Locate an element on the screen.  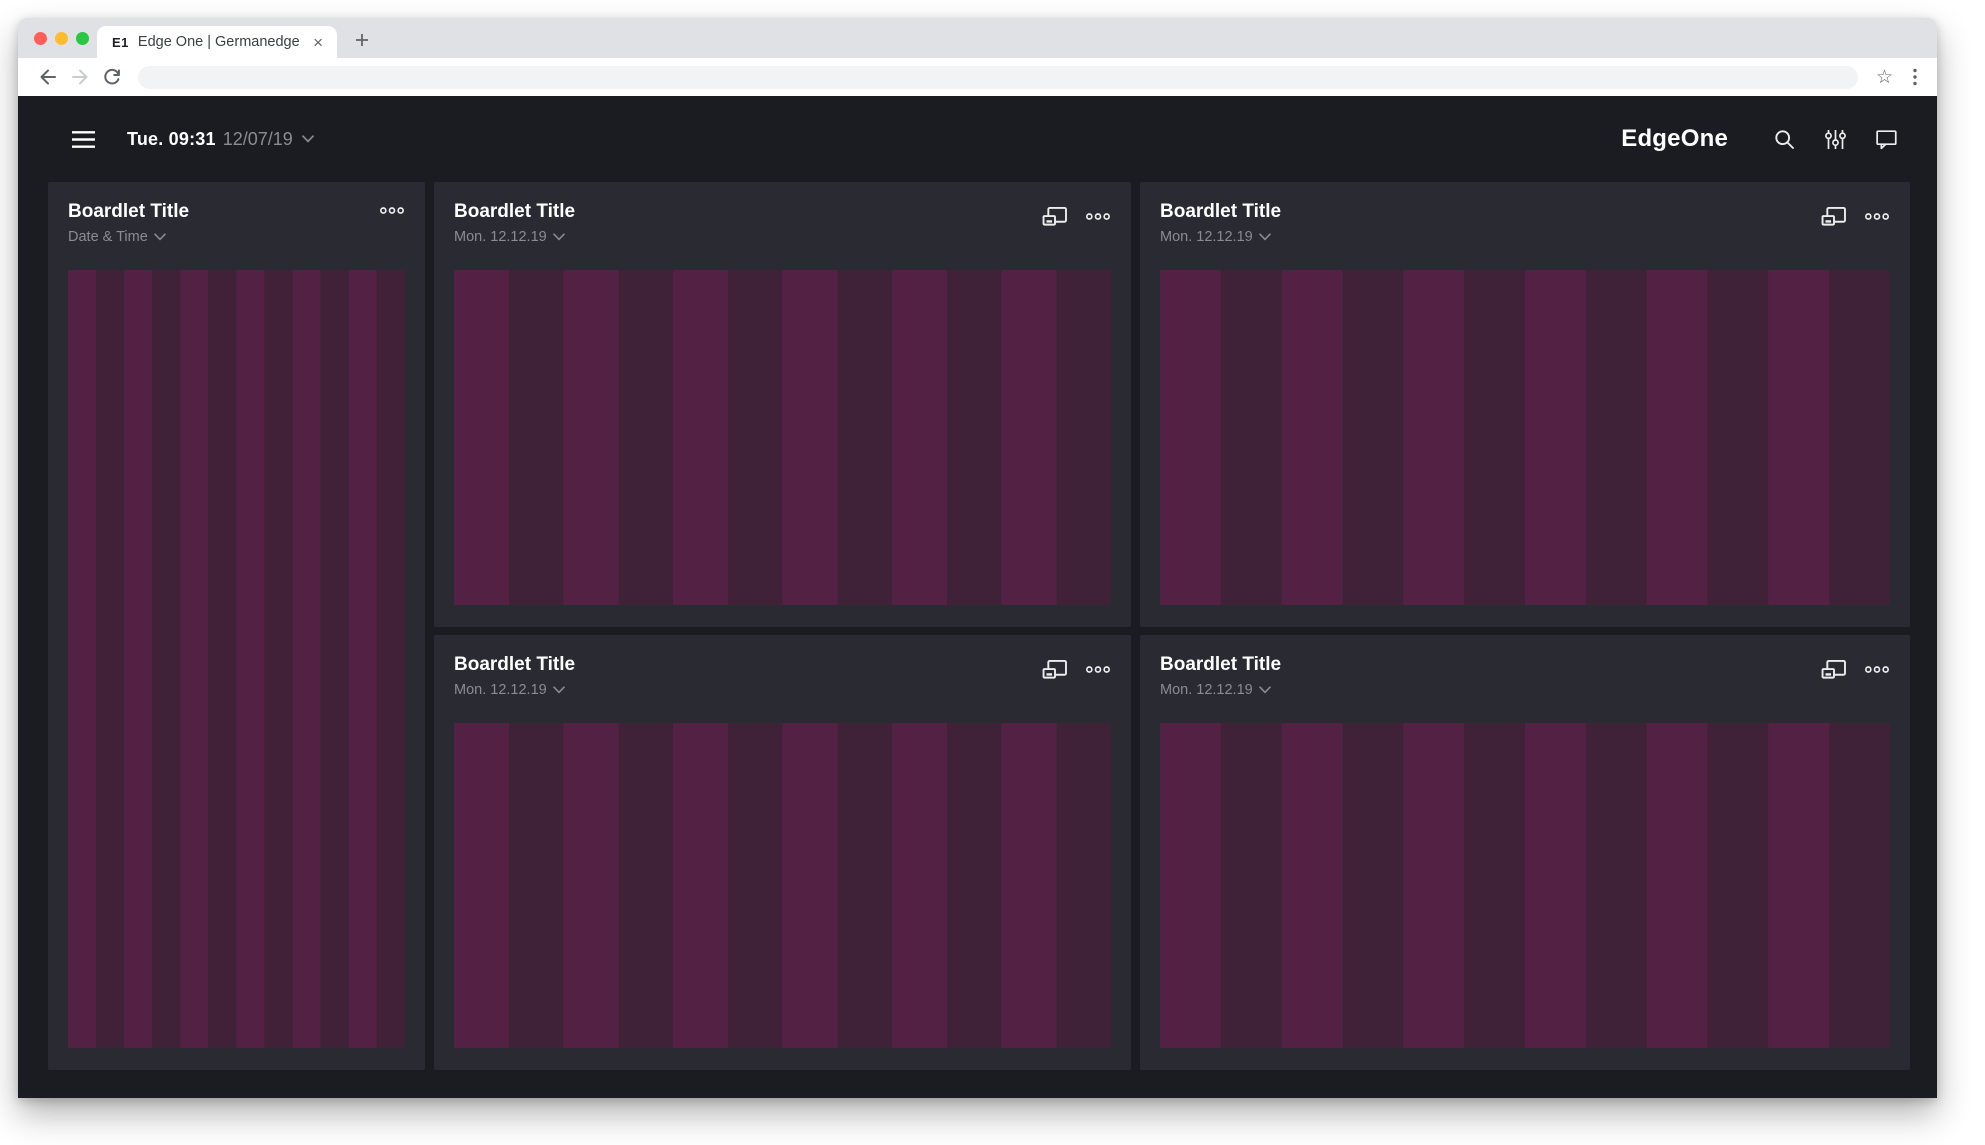
browser-menu-kebab-icon is located at coordinates (1915, 77).